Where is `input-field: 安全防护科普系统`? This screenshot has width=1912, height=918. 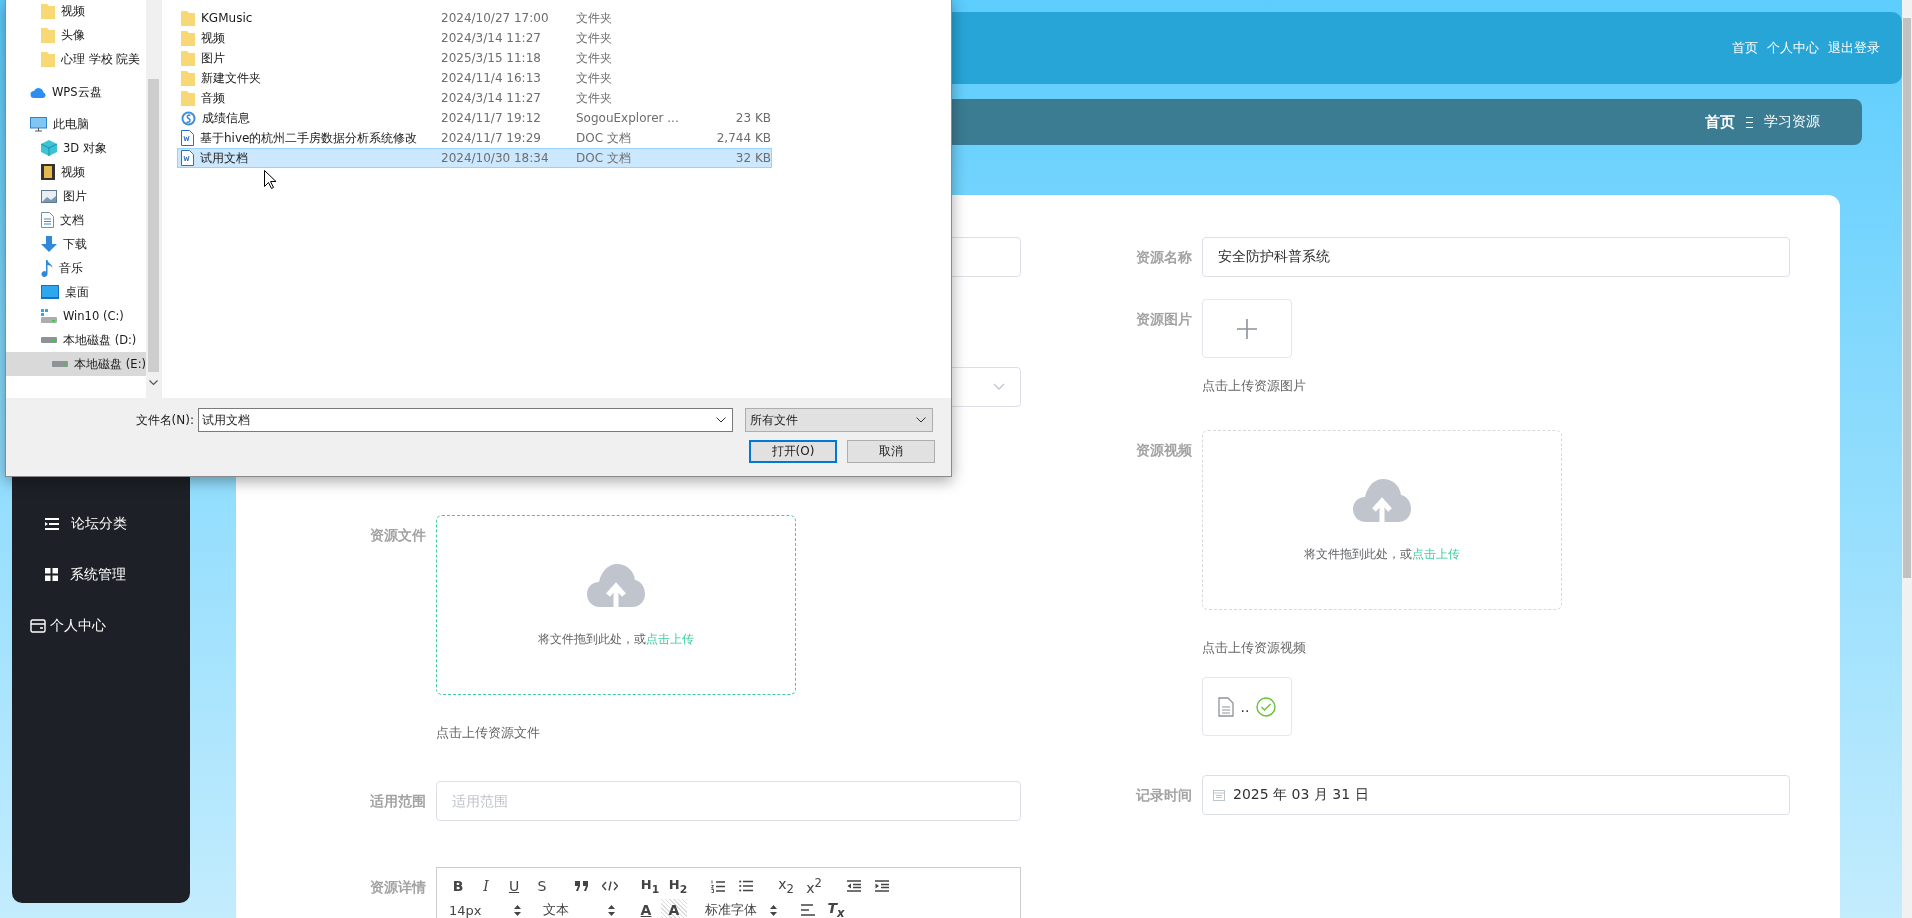
input-field: 安全防护科普系统 is located at coordinates (1496, 257).